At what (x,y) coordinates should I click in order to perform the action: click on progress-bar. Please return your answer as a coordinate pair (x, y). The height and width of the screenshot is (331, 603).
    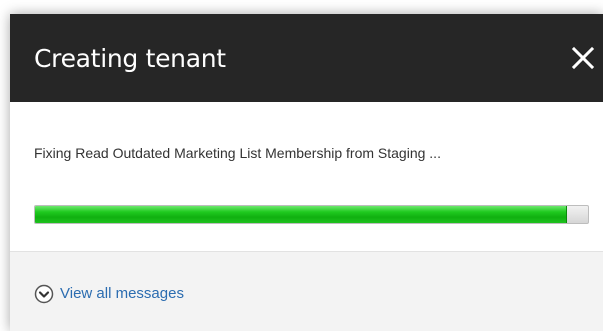
    Looking at the image, I should click on (311, 214).